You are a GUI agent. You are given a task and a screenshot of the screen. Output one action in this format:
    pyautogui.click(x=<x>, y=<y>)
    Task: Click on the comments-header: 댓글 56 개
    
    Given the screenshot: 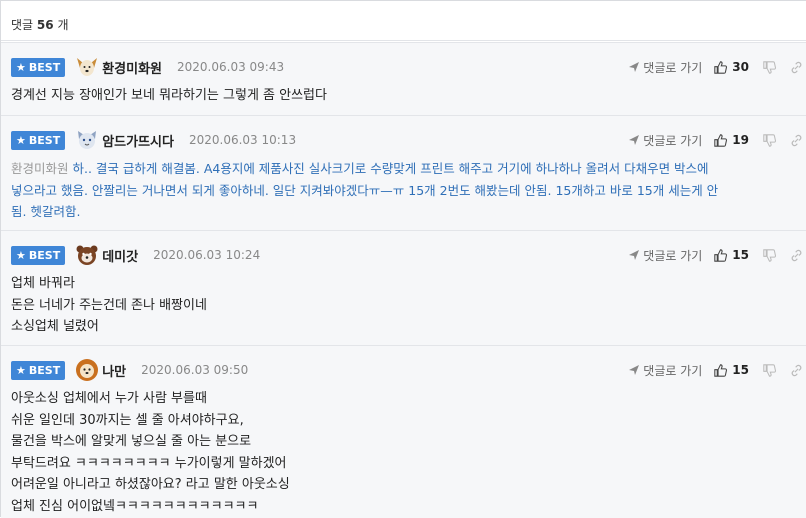 What is the action you would take?
    pyautogui.click(x=403, y=21)
    